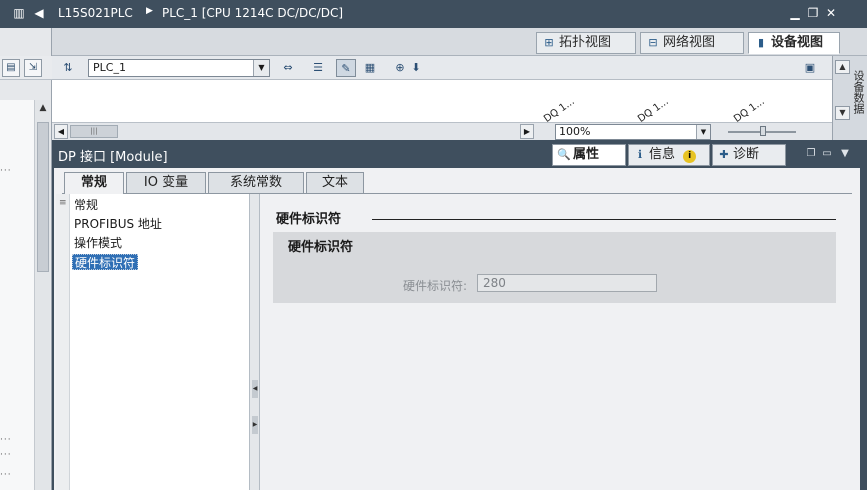  I want to click on split-view-icon: ▥, so click(19, 13).